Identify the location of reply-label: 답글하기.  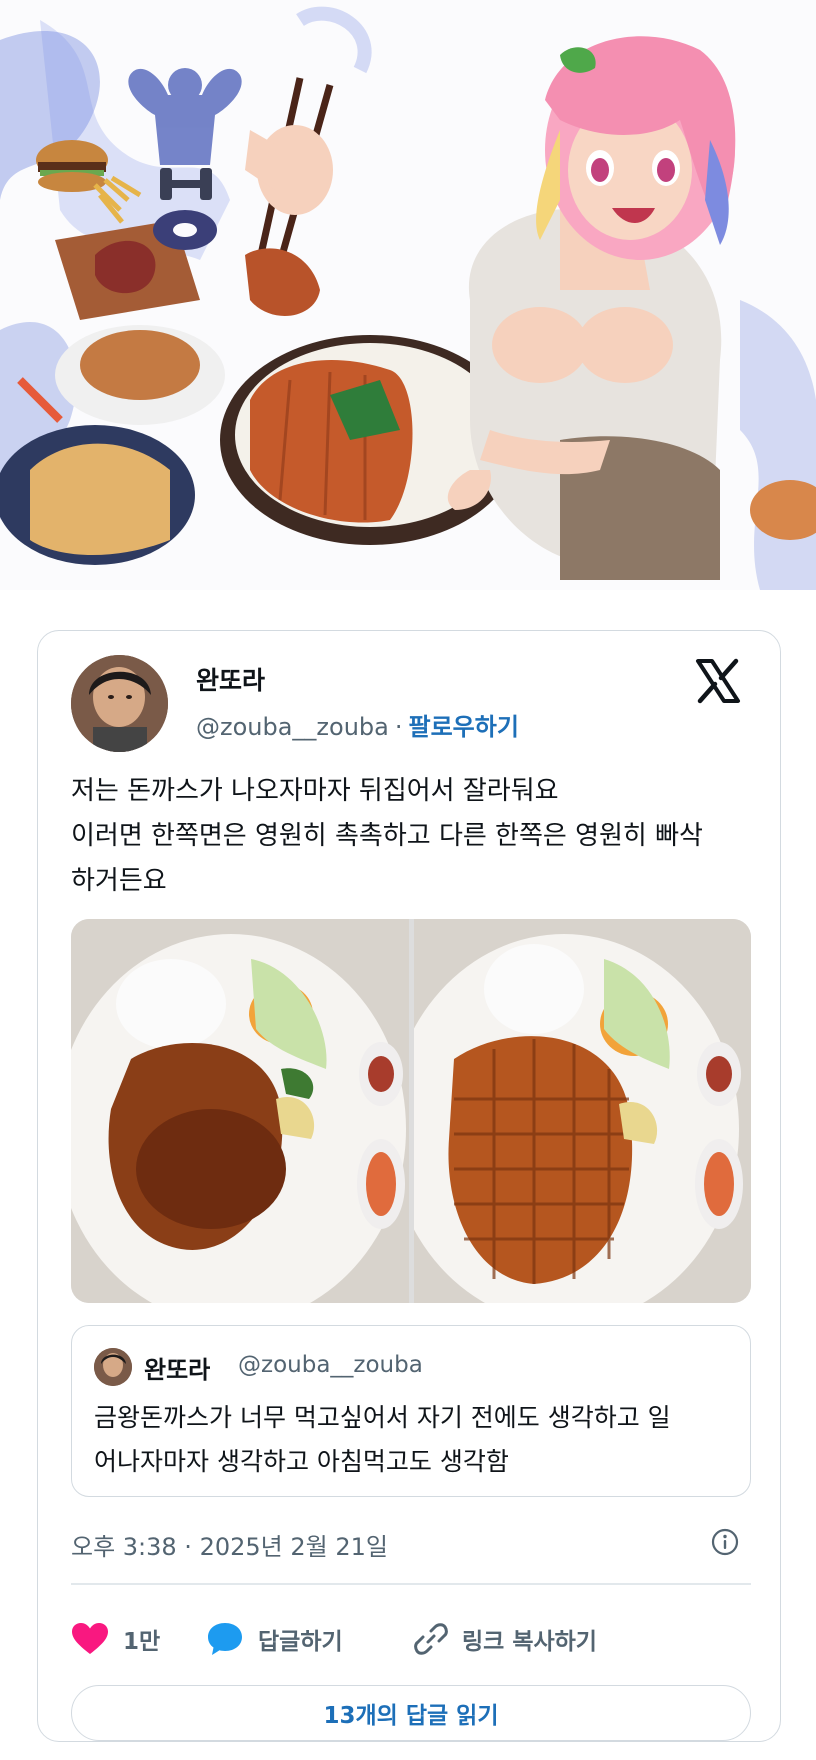
(300, 1642).